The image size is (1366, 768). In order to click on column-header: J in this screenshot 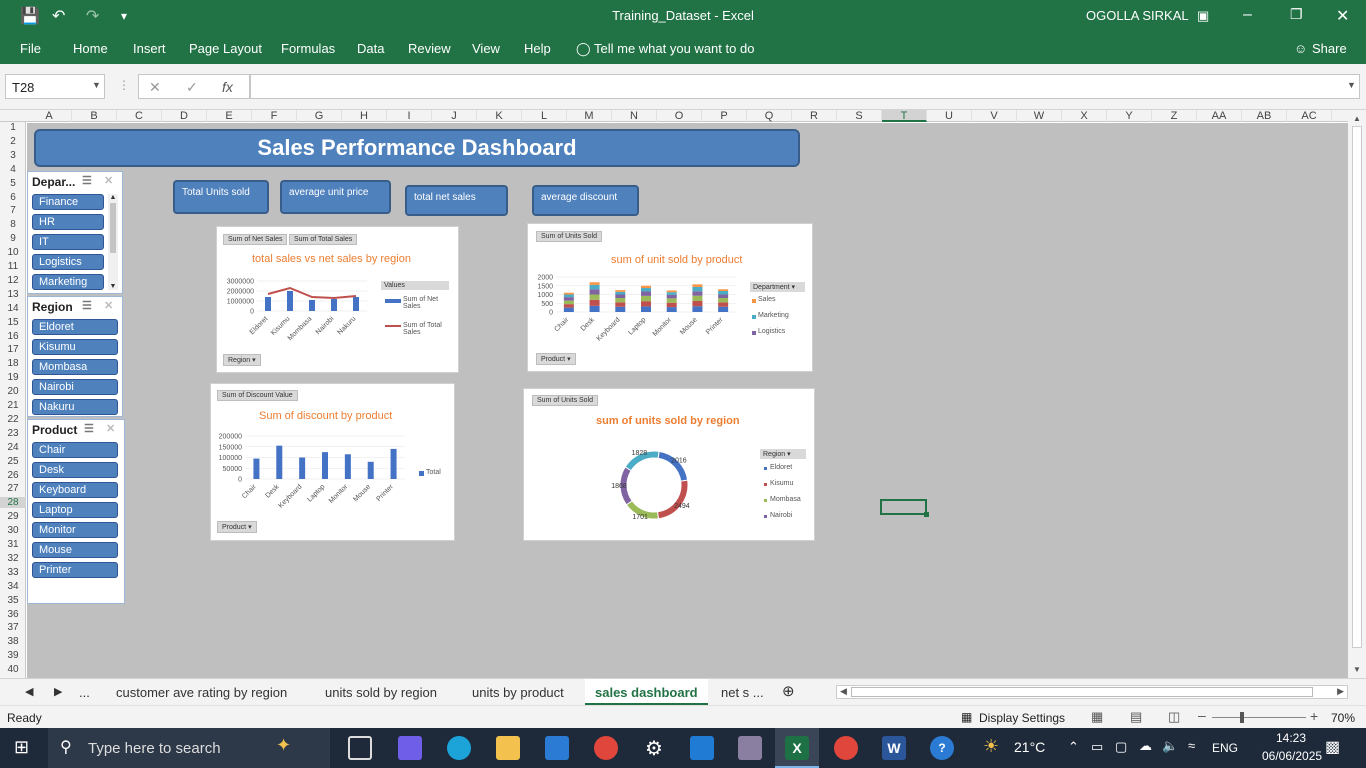, I will do `click(454, 116)`.